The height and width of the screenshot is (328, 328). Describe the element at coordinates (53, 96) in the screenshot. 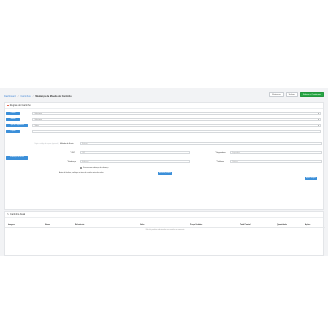

I see `breadcrumb-current: Mudança de Moeda do Carrinho` at that location.